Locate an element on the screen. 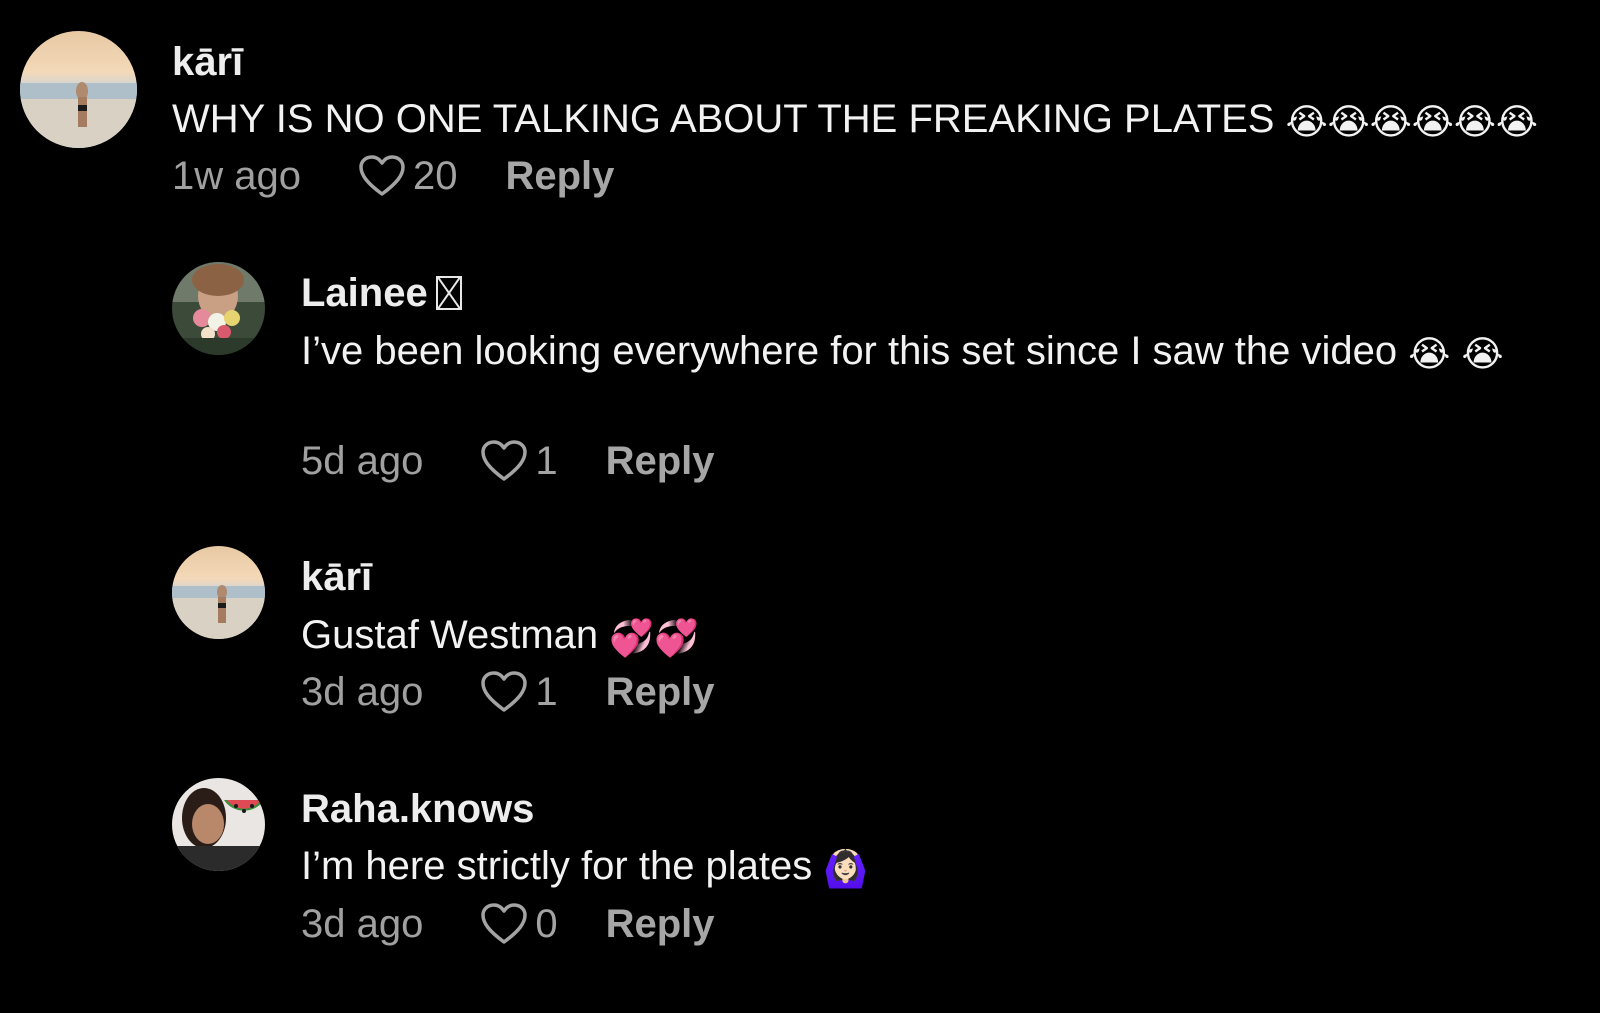 Image resolution: width=1600 pixels, height=1013 pixels. comment-text: Gustaf Westman 💞💞 is located at coordinates (500, 635).